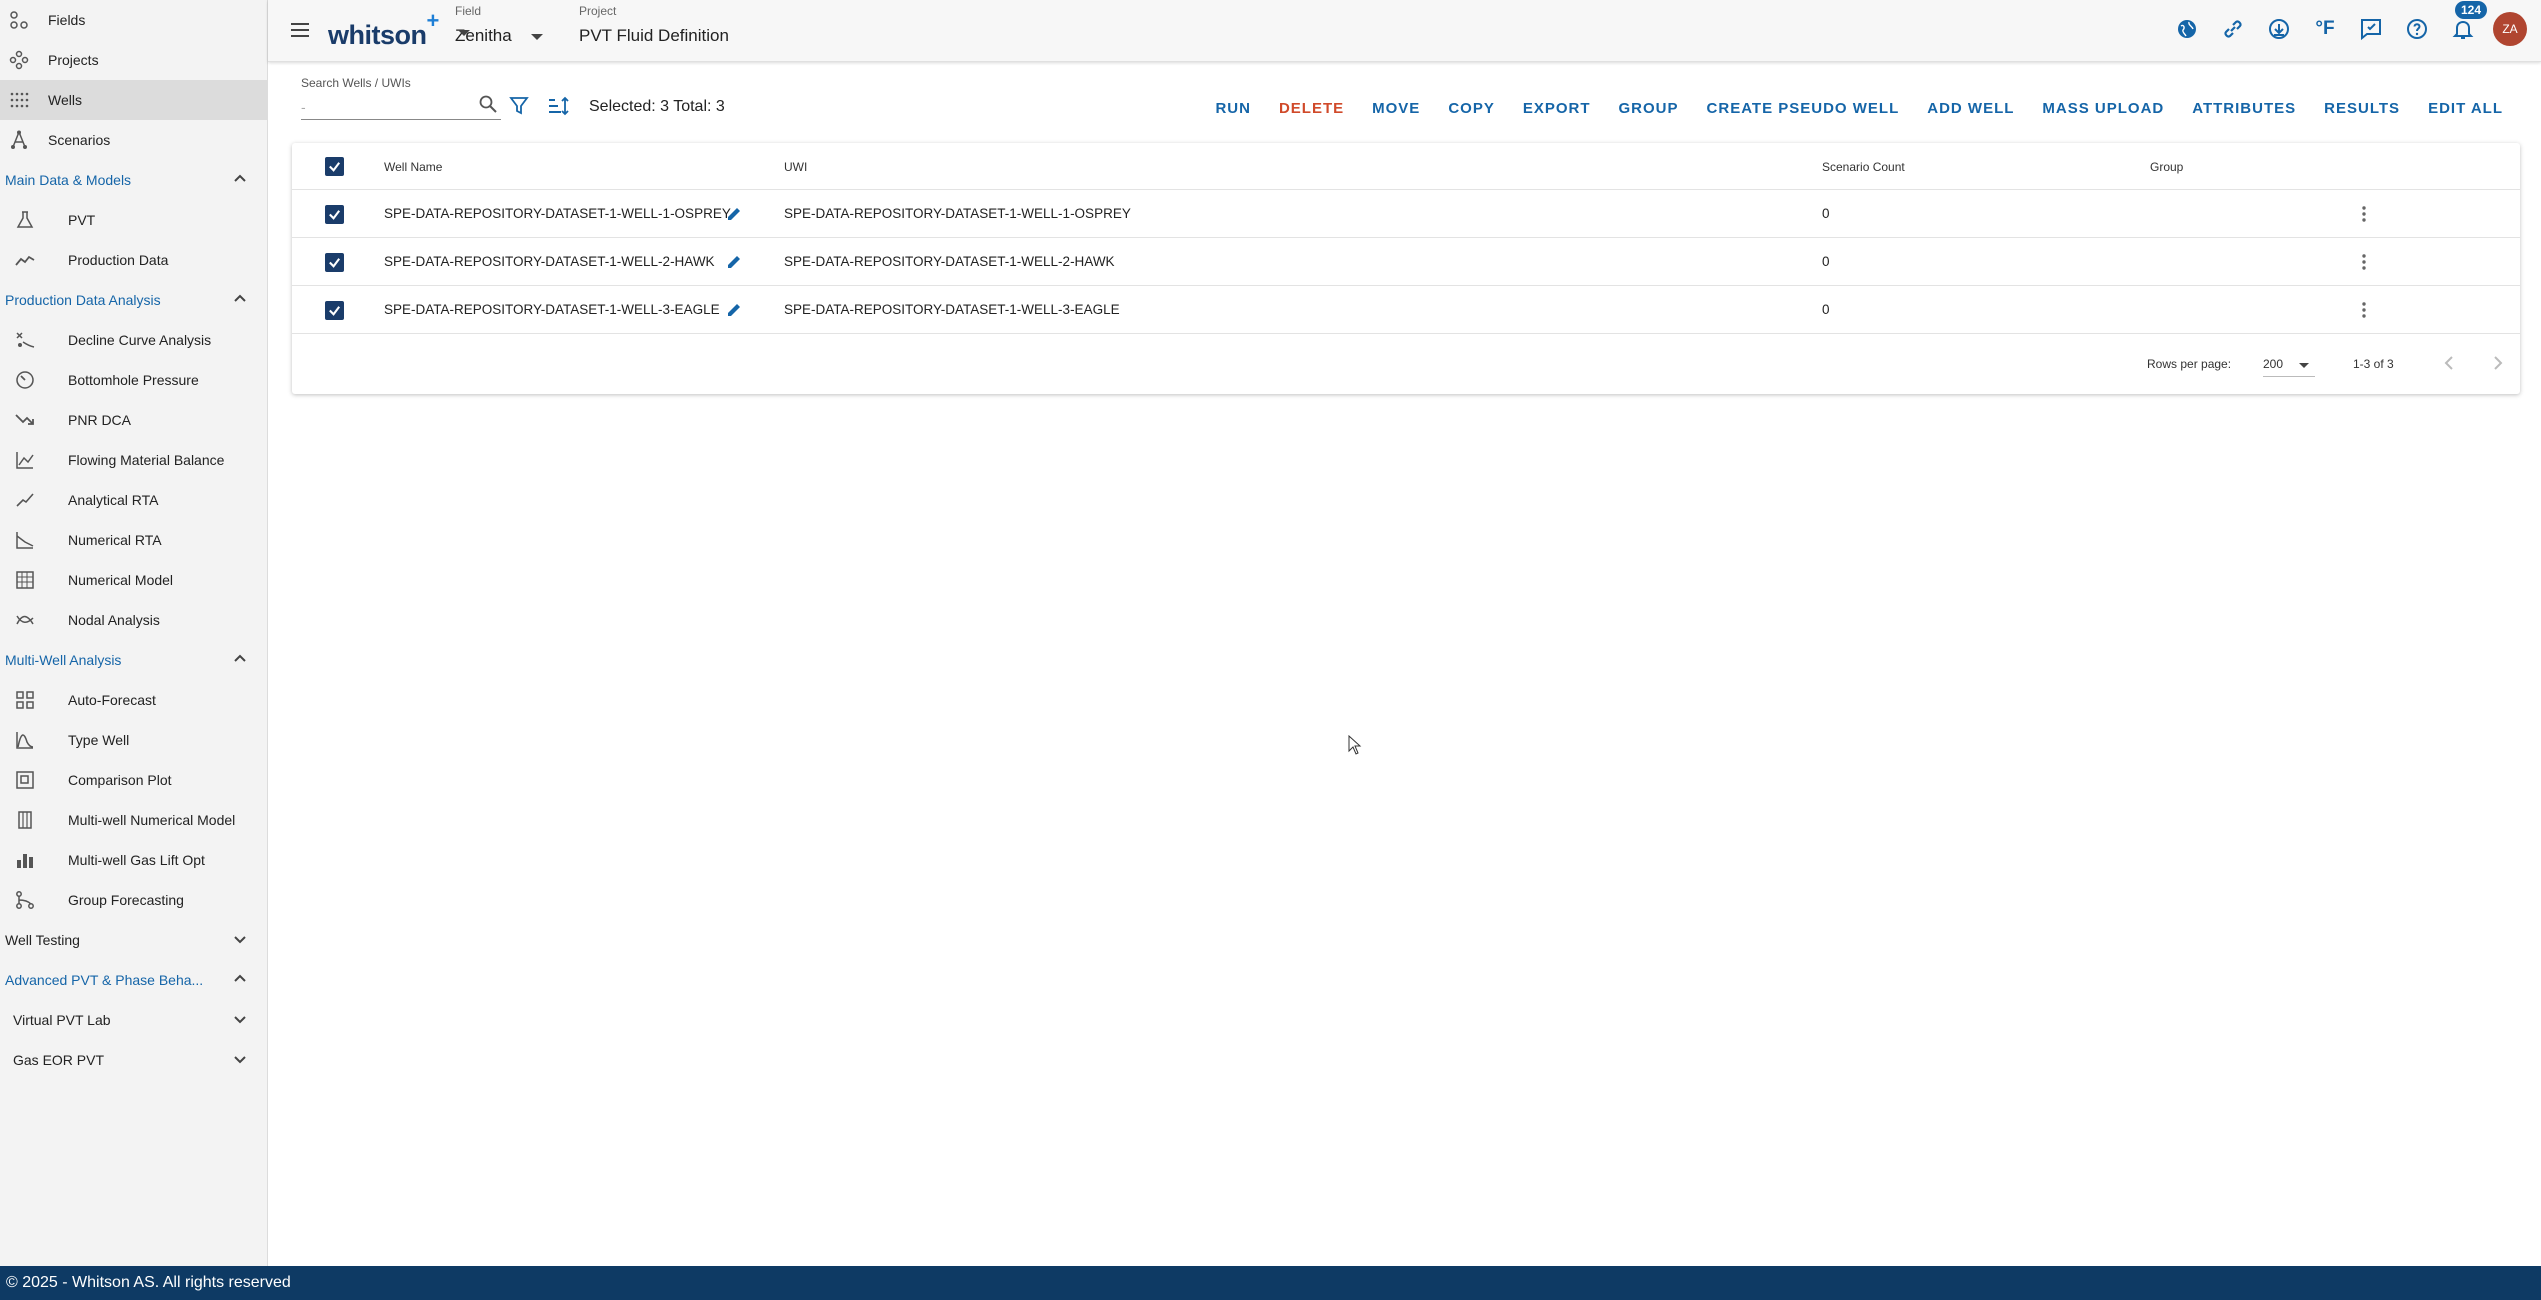  Describe the element at coordinates (133, 740) in the screenshot. I see `sidebar-item-type-well: Type Well` at that location.